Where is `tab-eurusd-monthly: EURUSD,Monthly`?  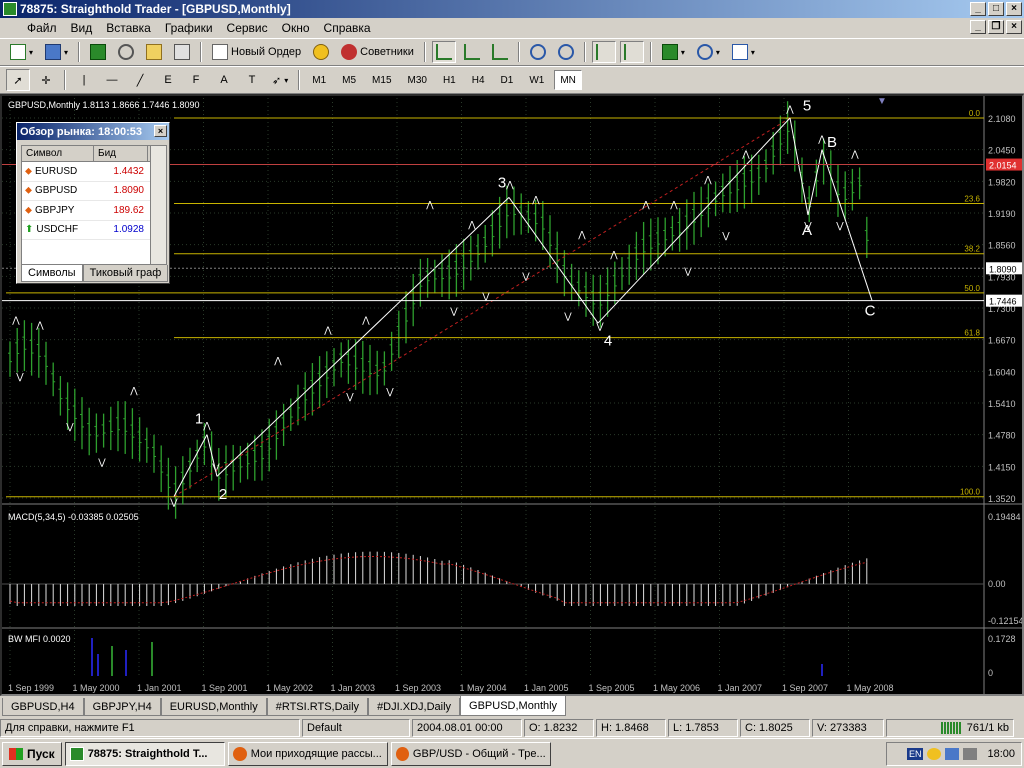 tab-eurusd-monthly: EURUSD,Monthly is located at coordinates (213, 707).